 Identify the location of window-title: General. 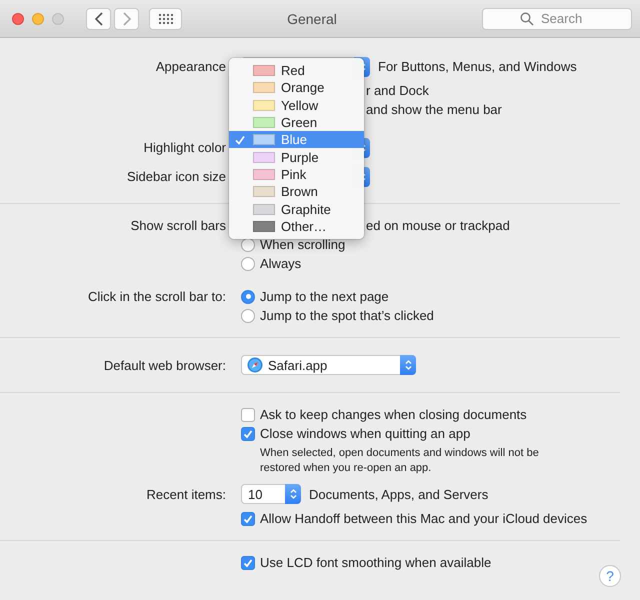
(312, 18).